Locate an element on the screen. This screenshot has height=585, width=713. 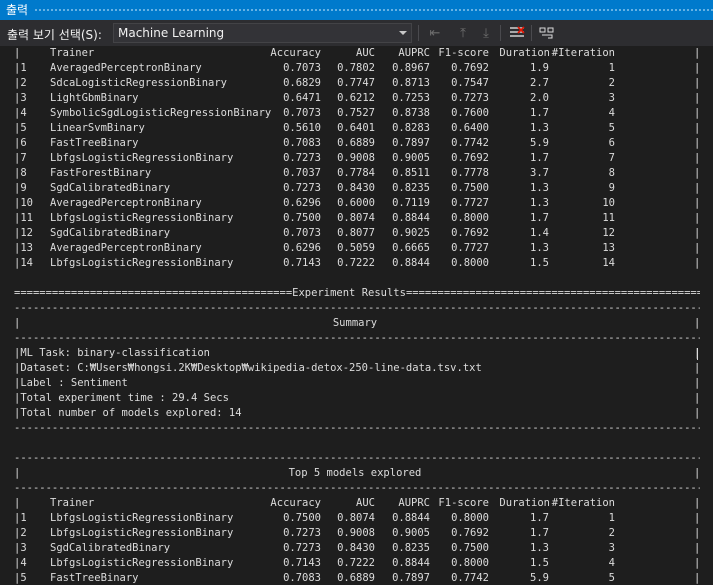
trainer-name: AveragedPerceptronBinary is located at coordinates (126, 203).